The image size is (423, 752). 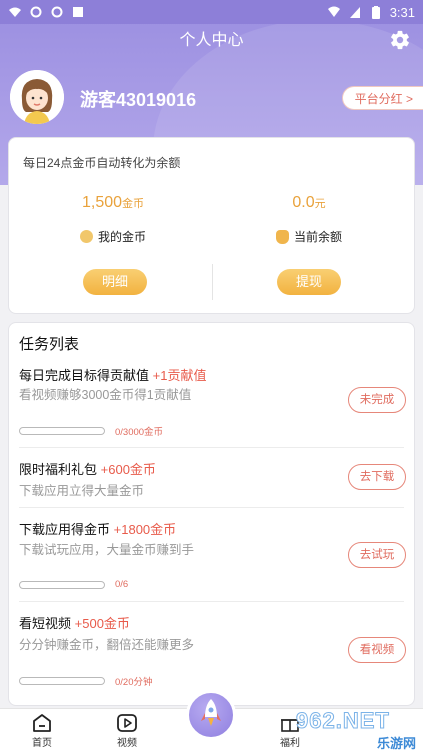 I want to click on task-reward: +600金币, so click(x=128, y=469).